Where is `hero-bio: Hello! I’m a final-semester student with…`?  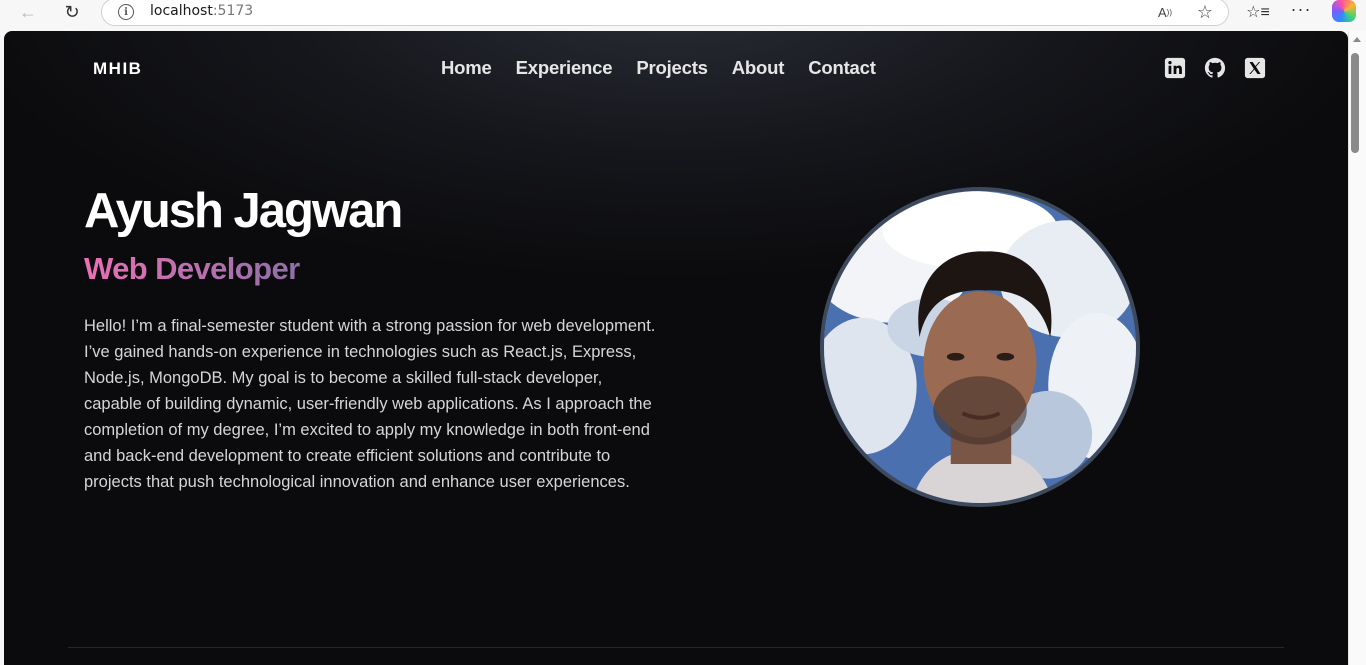 hero-bio: Hello! I’m a final-semester student with… is located at coordinates (370, 404).